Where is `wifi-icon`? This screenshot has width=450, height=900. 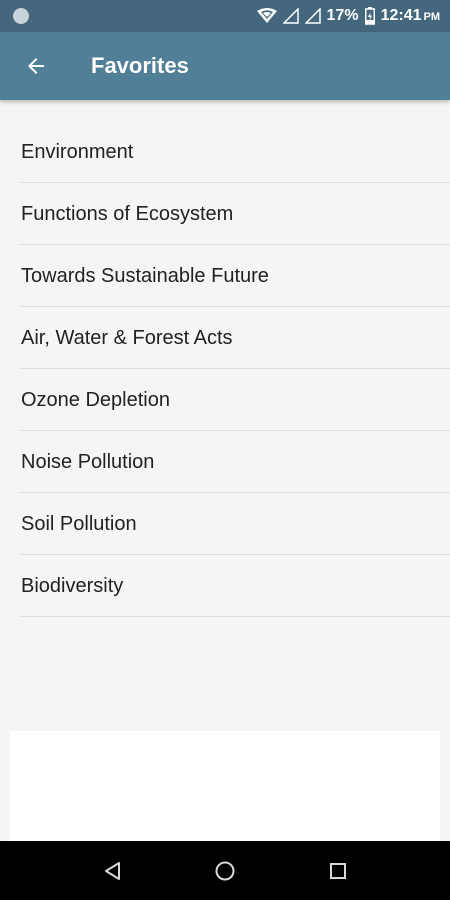
wifi-icon is located at coordinates (266, 16).